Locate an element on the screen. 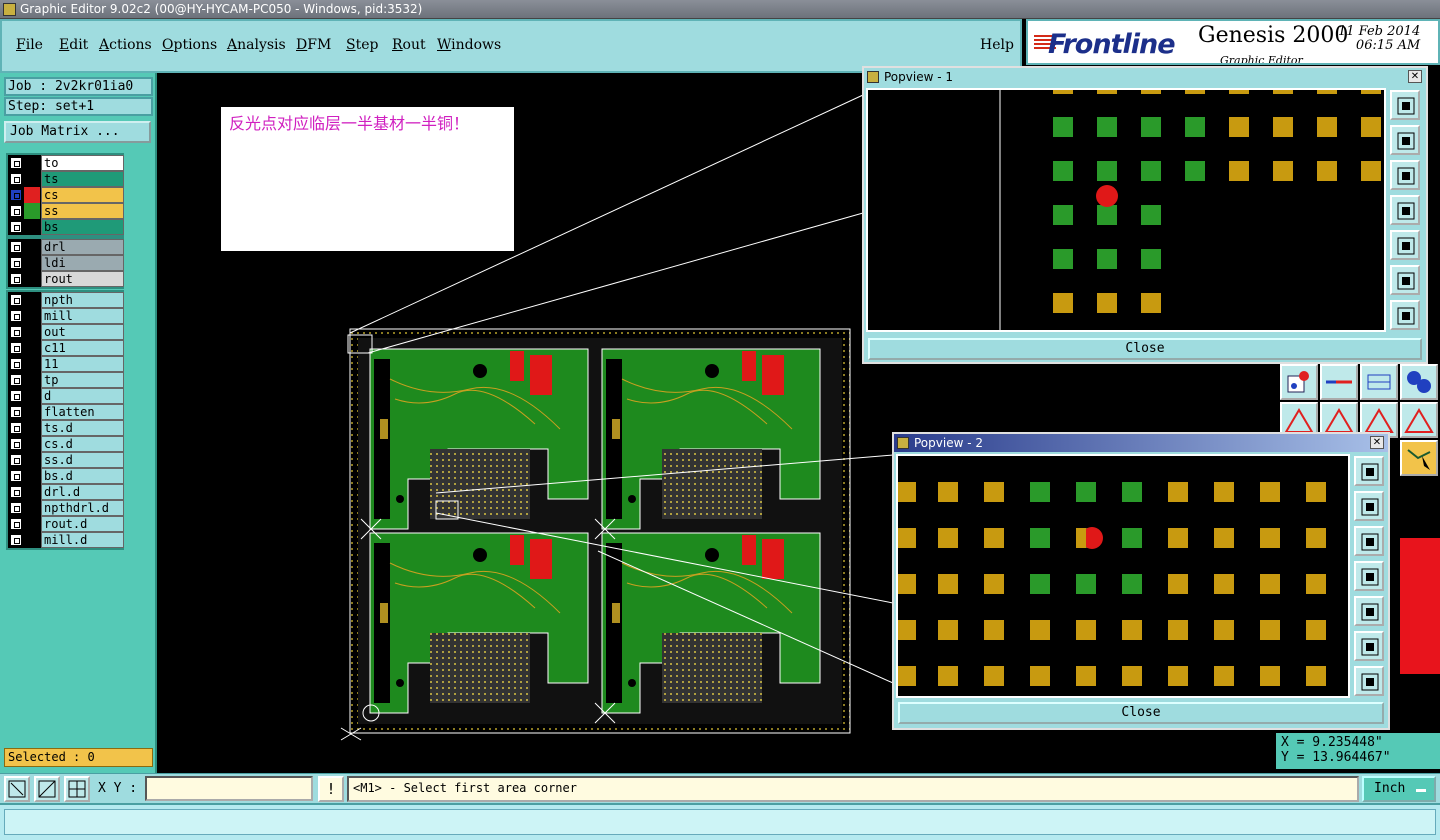 The width and height of the screenshot is (1440, 840). menu-dfm: DFM is located at coordinates (313, 45).